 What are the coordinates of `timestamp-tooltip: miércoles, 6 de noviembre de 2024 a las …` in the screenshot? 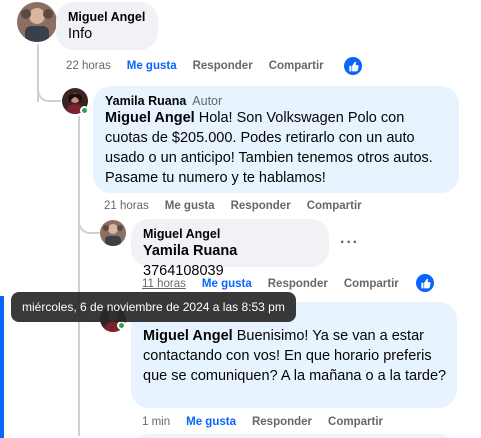 It's located at (153, 307).